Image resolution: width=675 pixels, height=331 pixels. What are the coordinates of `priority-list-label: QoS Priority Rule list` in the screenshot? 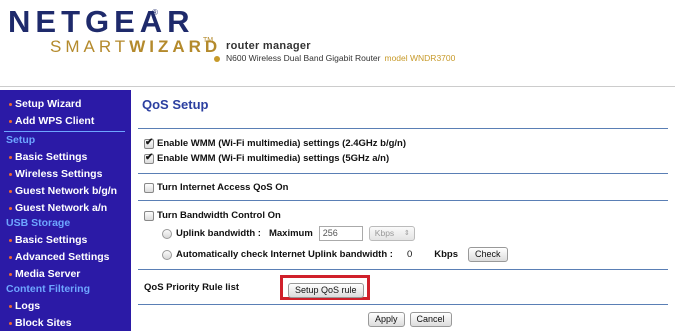 It's located at (192, 287).